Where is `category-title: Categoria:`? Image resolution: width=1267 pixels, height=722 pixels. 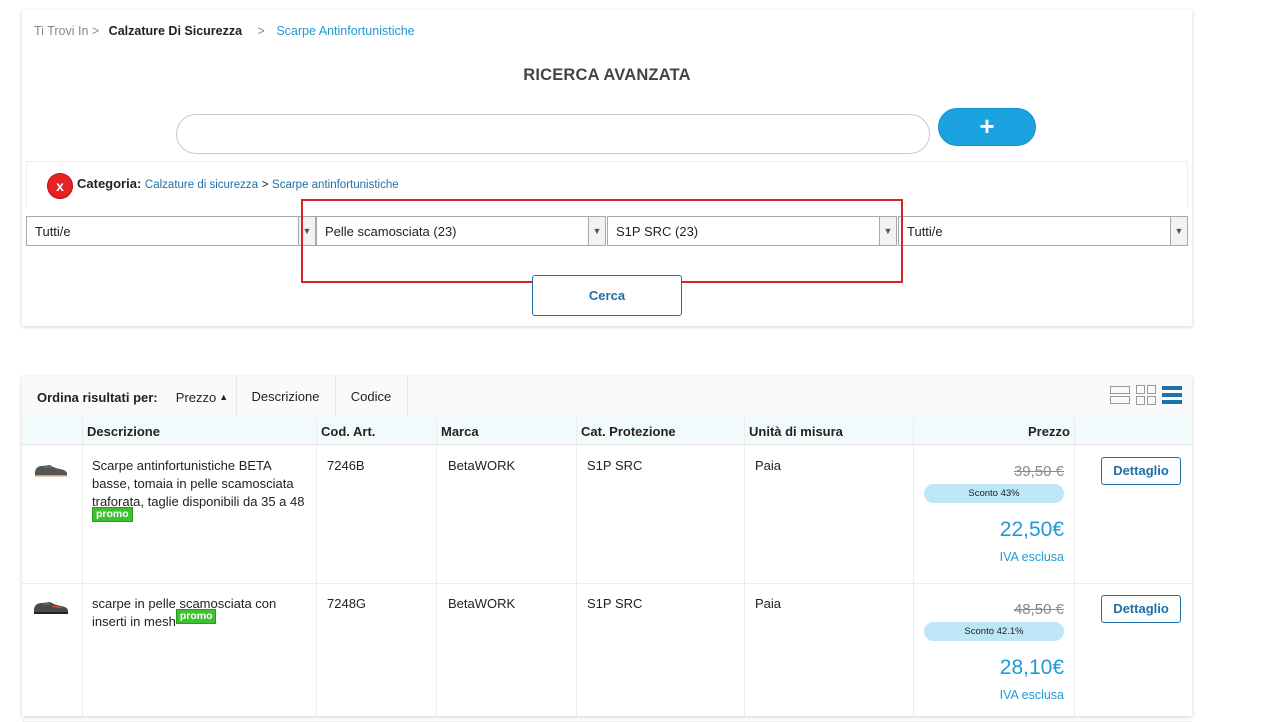
category-title: Categoria: is located at coordinates (109, 183).